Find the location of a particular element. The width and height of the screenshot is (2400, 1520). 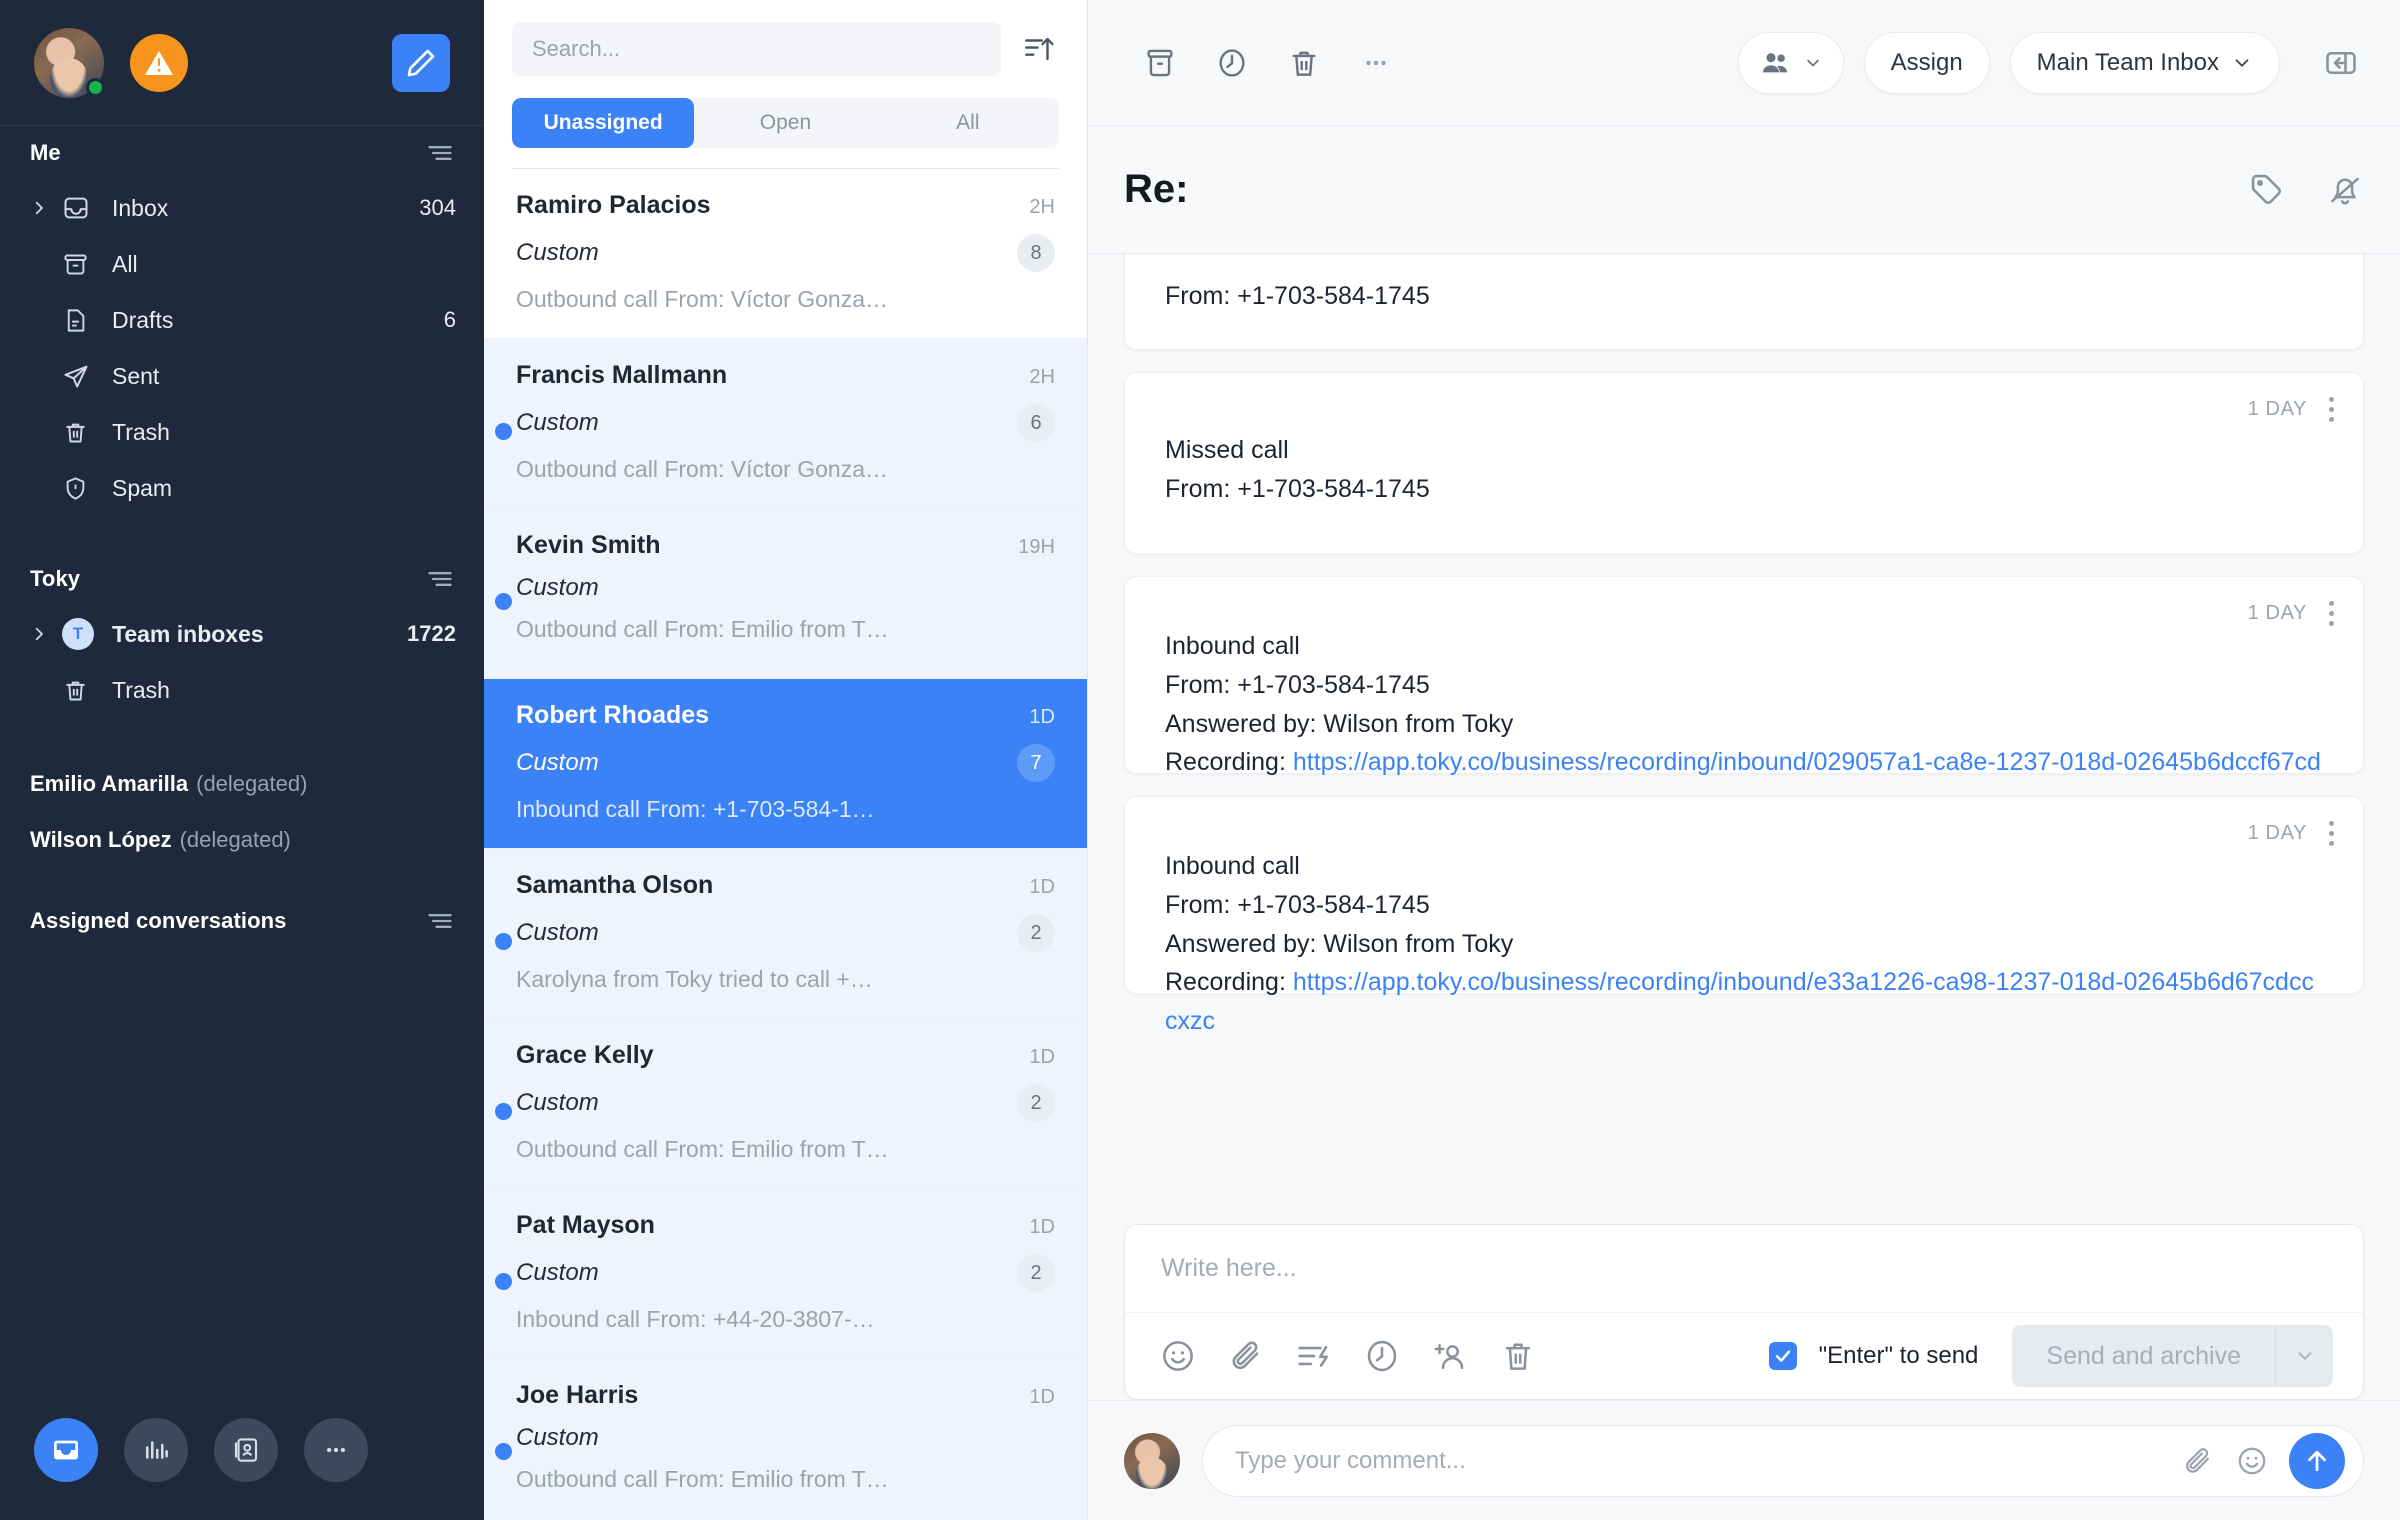

sort-ascending-icon is located at coordinates (1039, 49).